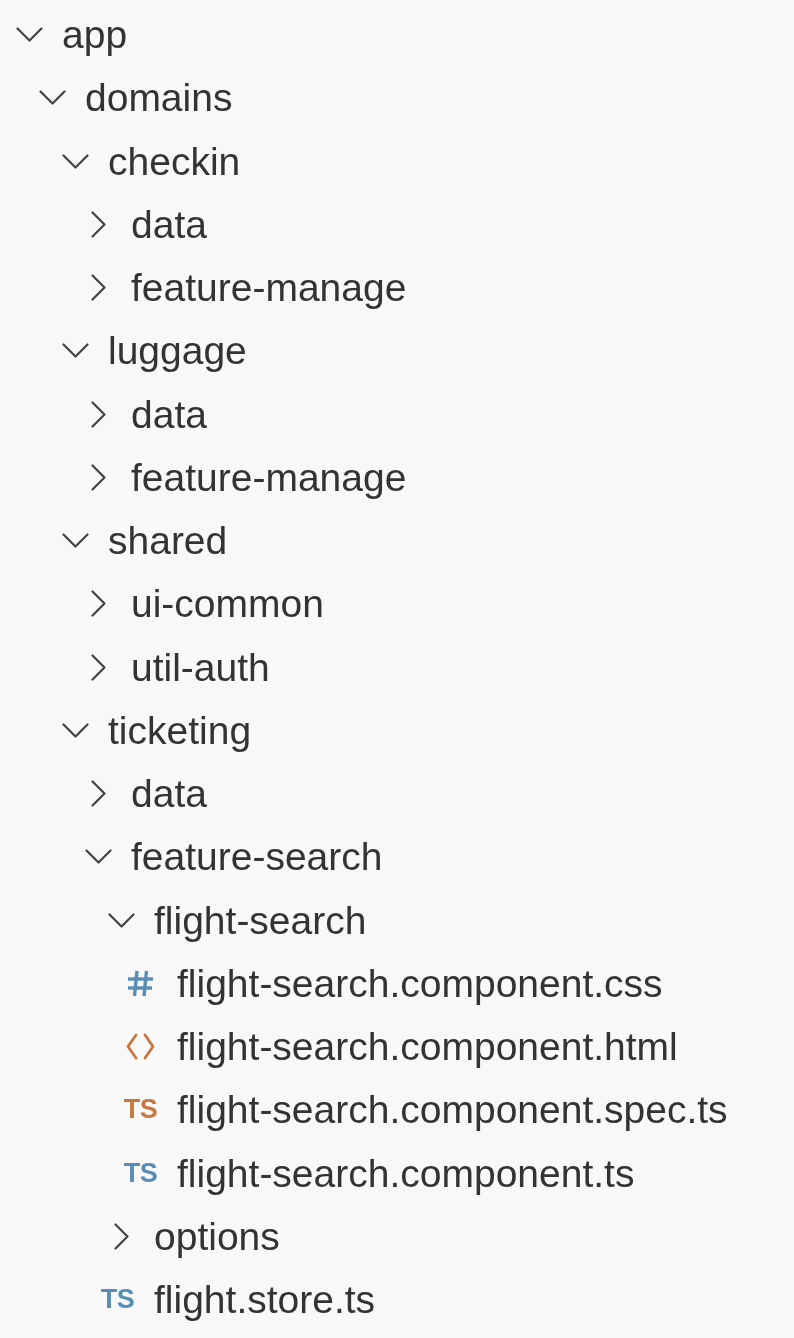  What do you see at coordinates (379, 1173) in the screenshot?
I see `file-item: TS flight-search.component.ts` at bounding box center [379, 1173].